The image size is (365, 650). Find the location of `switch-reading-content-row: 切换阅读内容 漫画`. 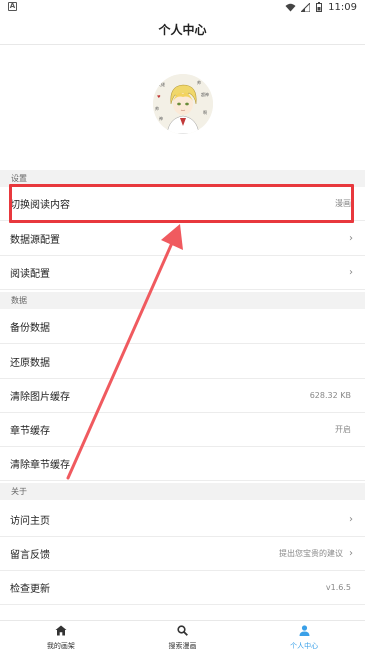

switch-reading-content-row: 切换阅读内容 漫画 is located at coordinates (182, 204).